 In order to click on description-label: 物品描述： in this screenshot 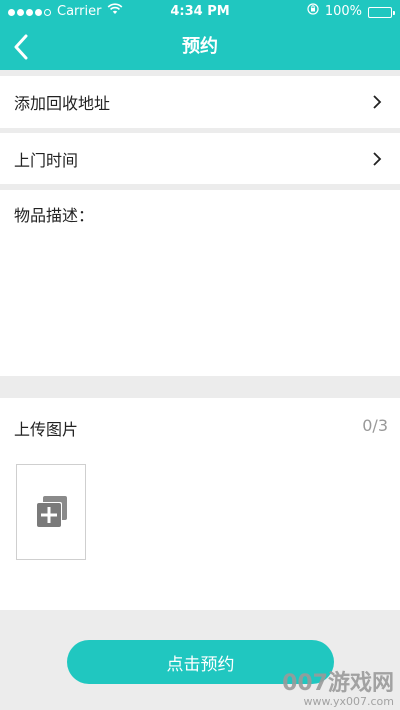, I will do `click(54, 215)`.